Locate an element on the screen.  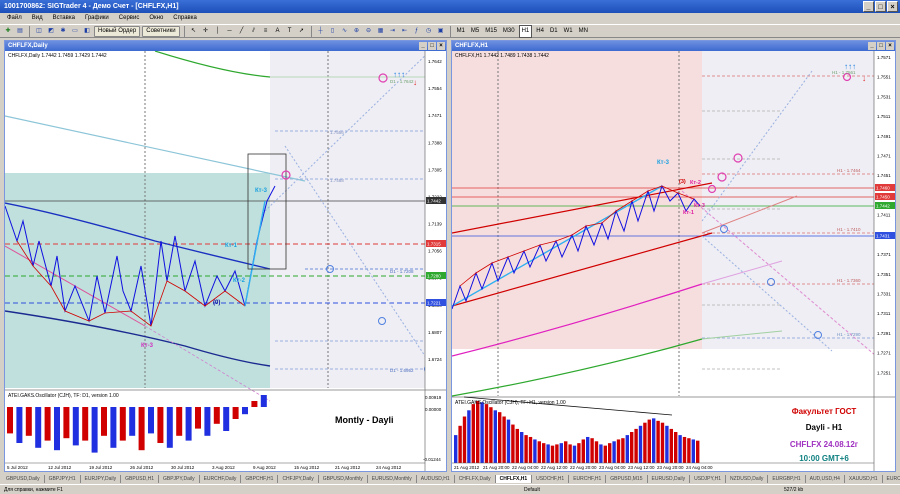
chart-tab: XAUUSD,H1 is located at coordinates (864, 478).